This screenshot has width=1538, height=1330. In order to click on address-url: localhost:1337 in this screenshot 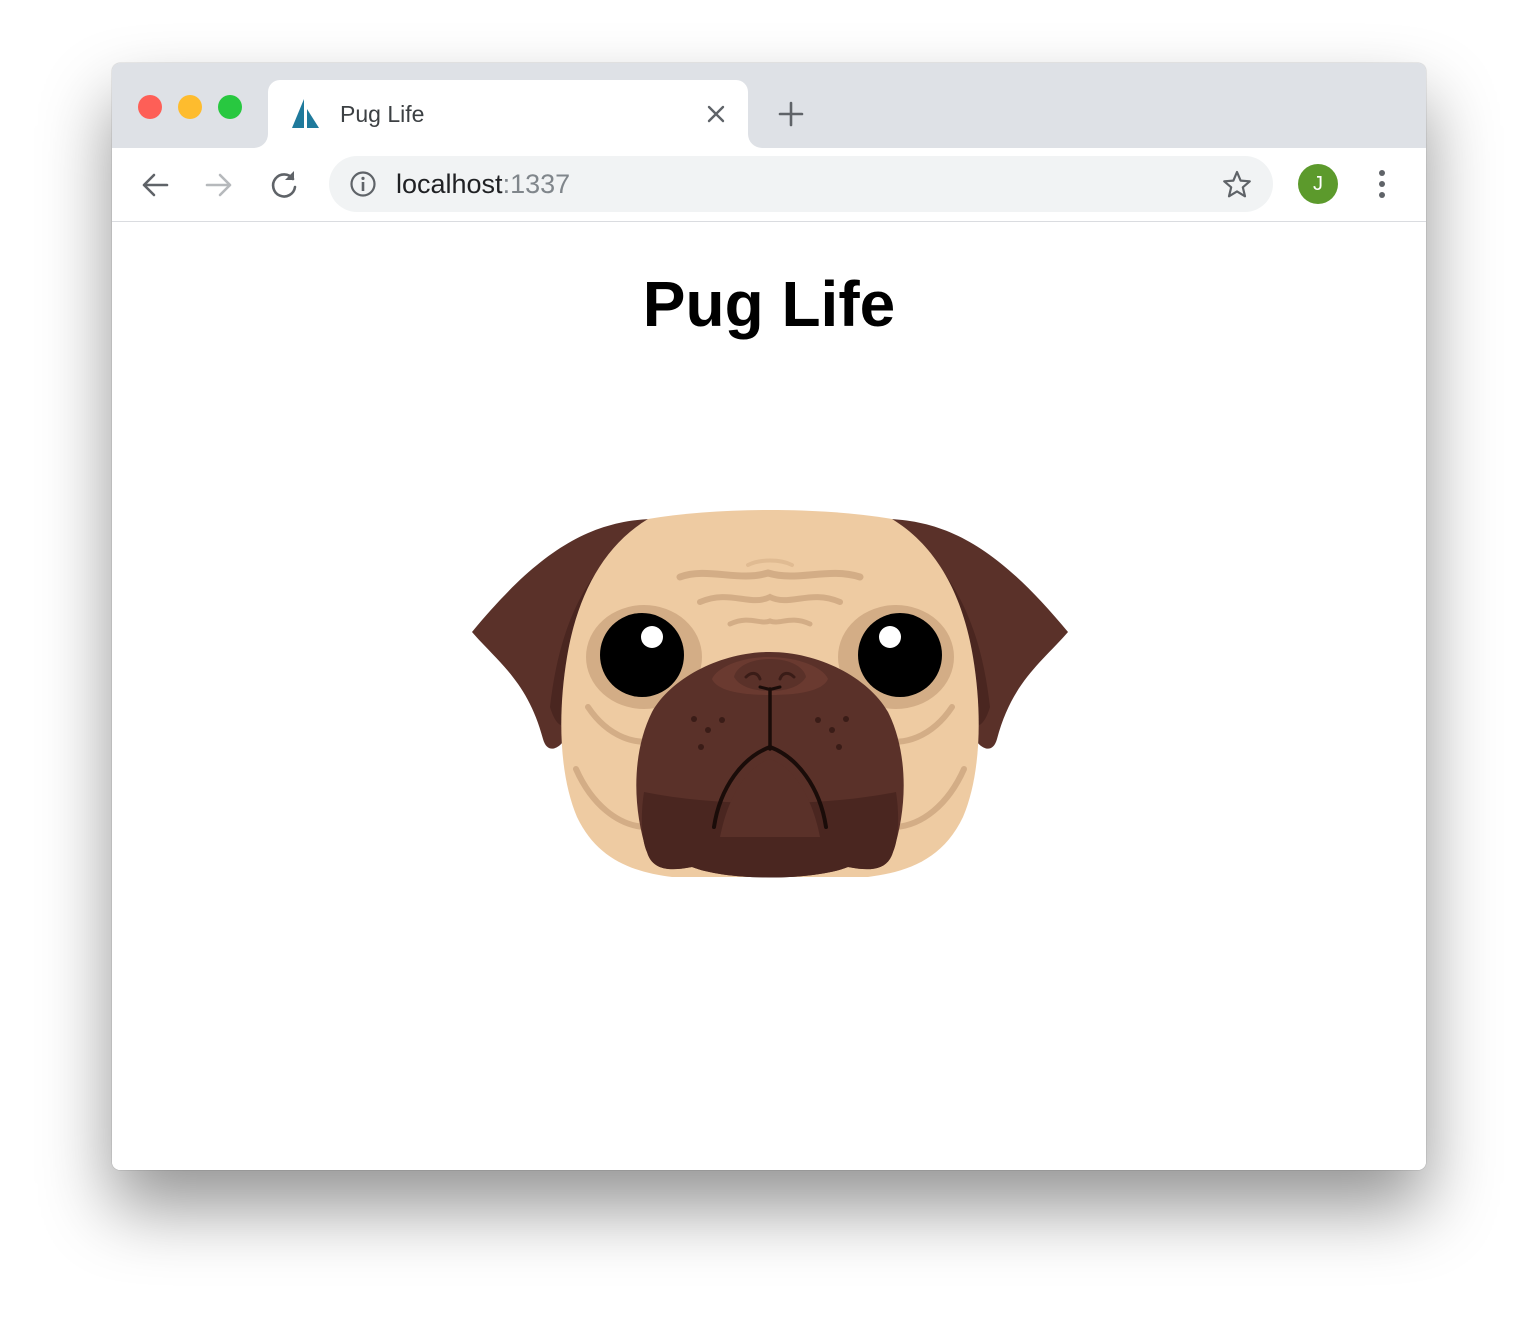, I will do `click(483, 184)`.